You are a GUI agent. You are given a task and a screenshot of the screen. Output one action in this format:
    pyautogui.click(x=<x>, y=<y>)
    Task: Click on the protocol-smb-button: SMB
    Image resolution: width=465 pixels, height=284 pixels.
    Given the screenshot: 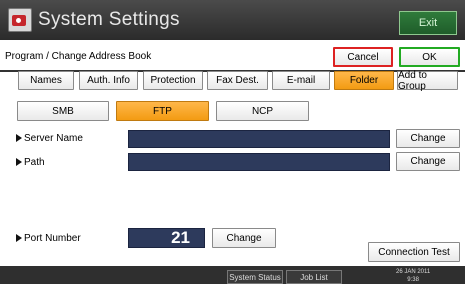 What is the action you would take?
    pyautogui.click(x=63, y=111)
    